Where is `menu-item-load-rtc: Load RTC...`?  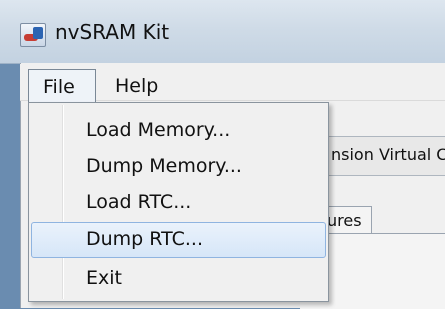 menu-item-load-rtc: Load RTC... is located at coordinates (178, 203).